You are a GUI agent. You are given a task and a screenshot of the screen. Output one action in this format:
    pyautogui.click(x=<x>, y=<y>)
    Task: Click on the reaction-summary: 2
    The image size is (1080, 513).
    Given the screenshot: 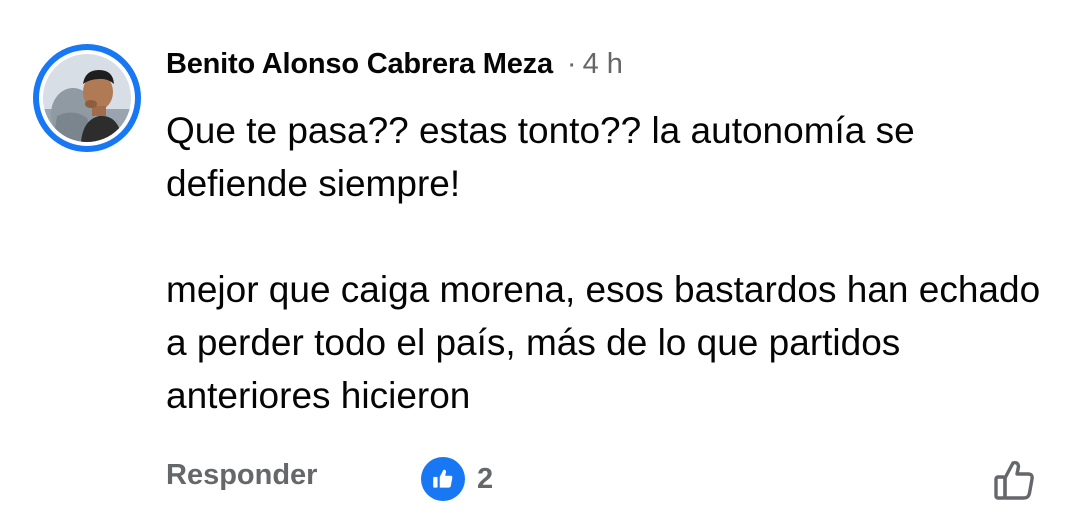 What is the action you would take?
    pyautogui.click(x=457, y=479)
    